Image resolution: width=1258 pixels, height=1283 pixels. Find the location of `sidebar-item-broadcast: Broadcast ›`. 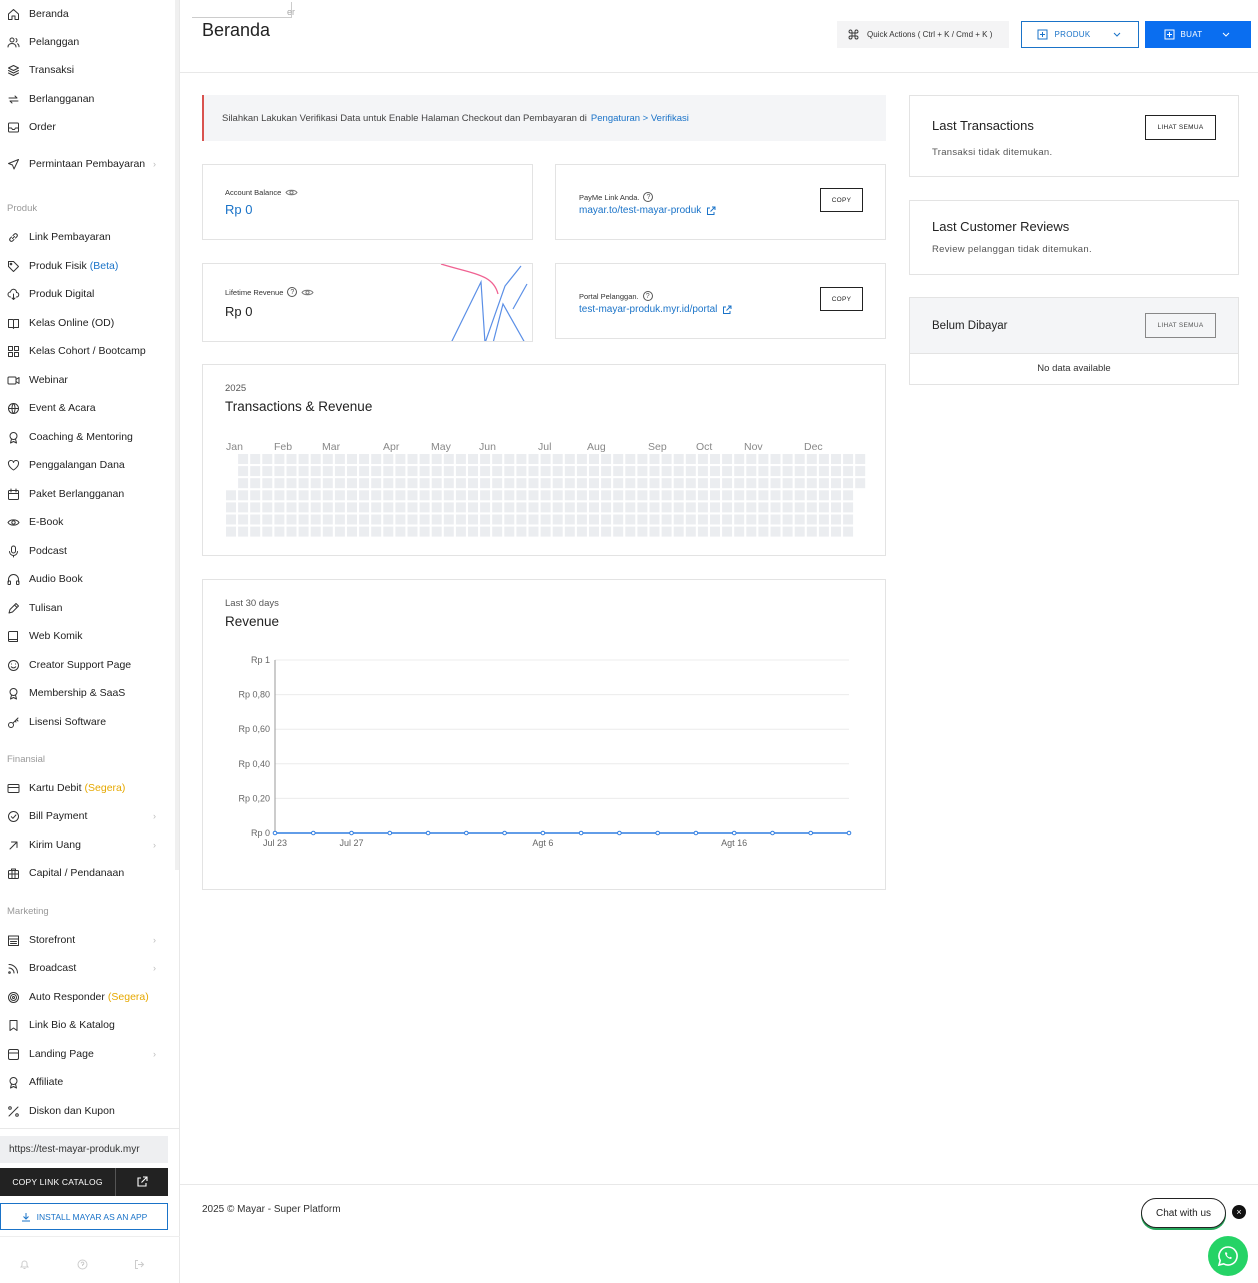

sidebar-item-broadcast: Broadcast › is located at coordinates (85, 968).